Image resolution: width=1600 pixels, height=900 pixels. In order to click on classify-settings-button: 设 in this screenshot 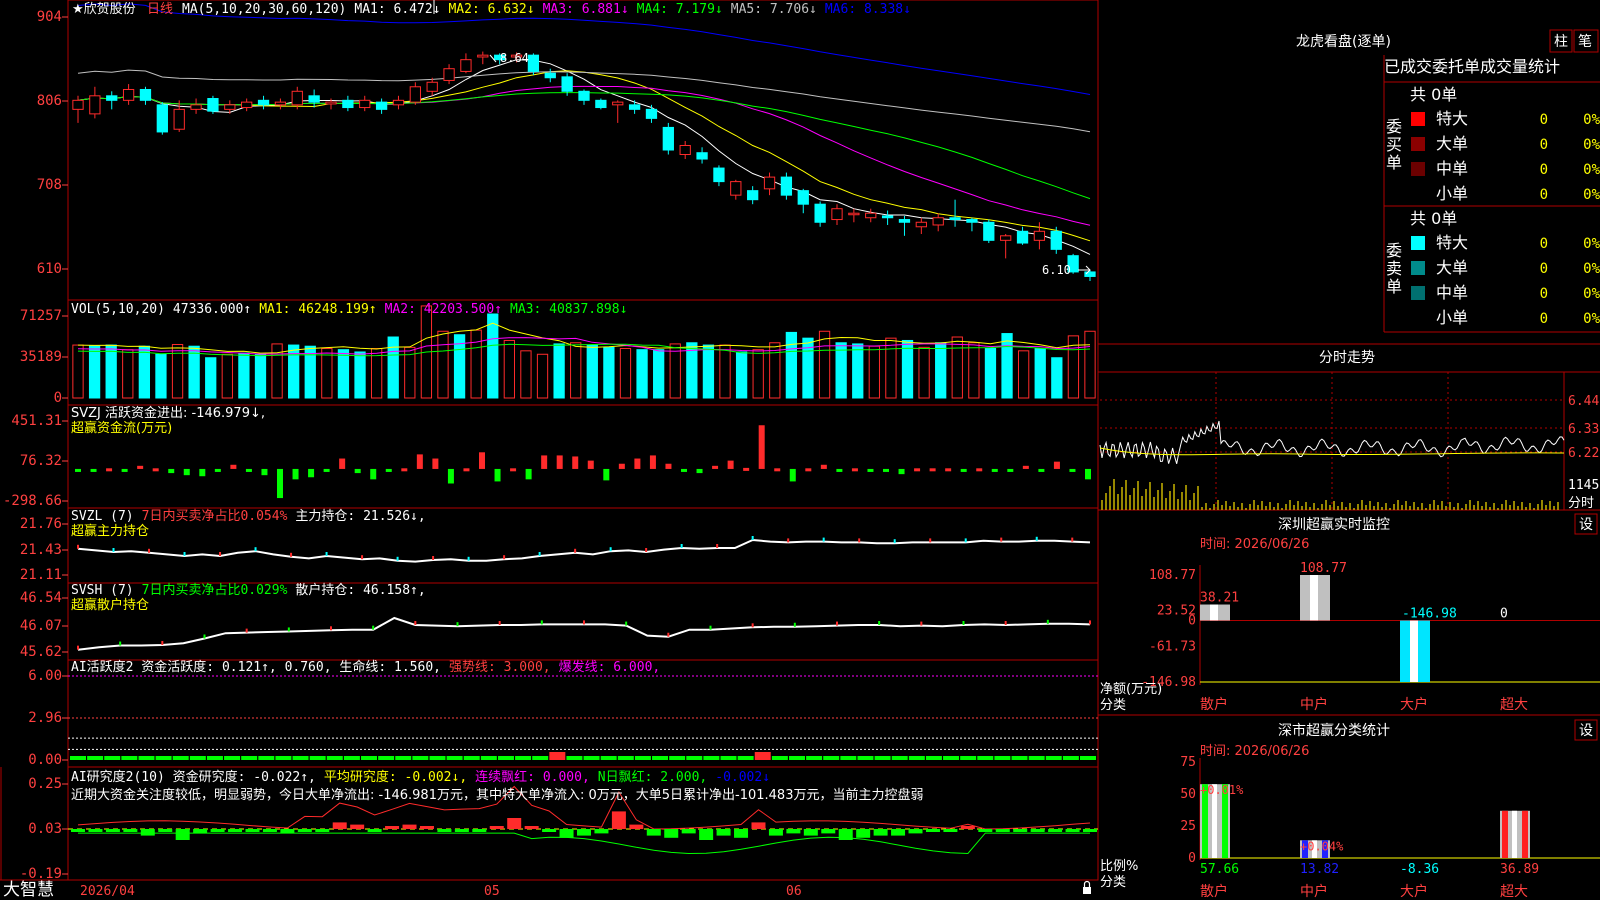, I will do `click(1586, 730)`.